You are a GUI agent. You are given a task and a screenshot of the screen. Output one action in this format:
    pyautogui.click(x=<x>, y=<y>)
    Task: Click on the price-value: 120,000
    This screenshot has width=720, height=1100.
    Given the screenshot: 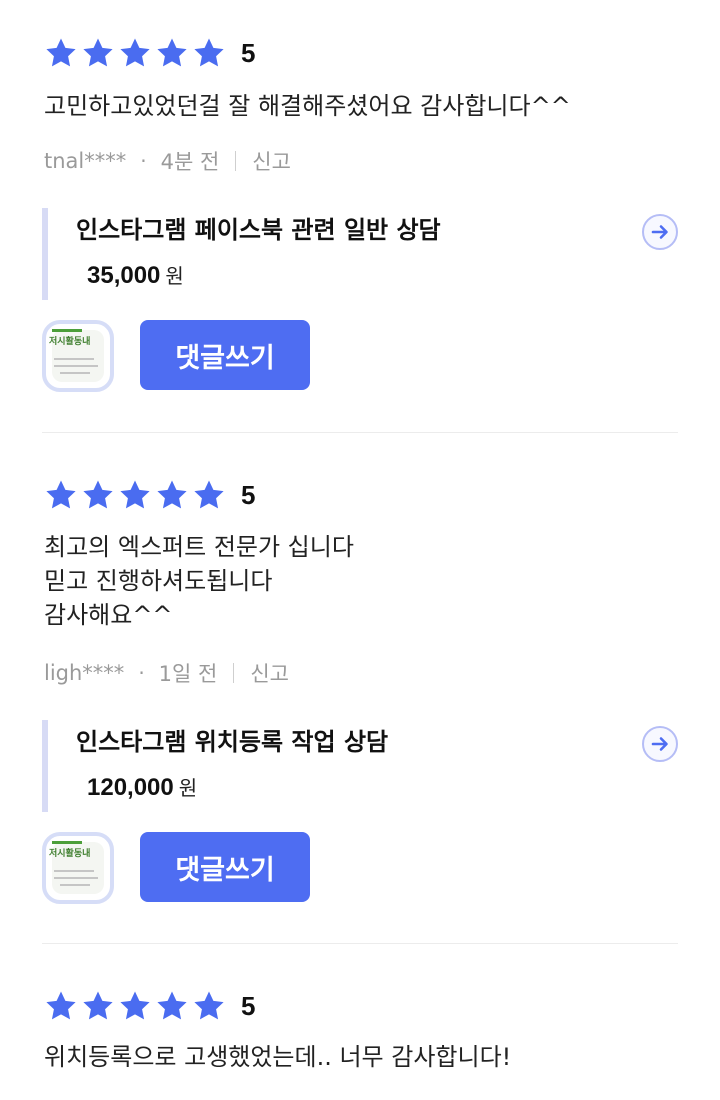 What is the action you would take?
    pyautogui.click(x=130, y=787)
    